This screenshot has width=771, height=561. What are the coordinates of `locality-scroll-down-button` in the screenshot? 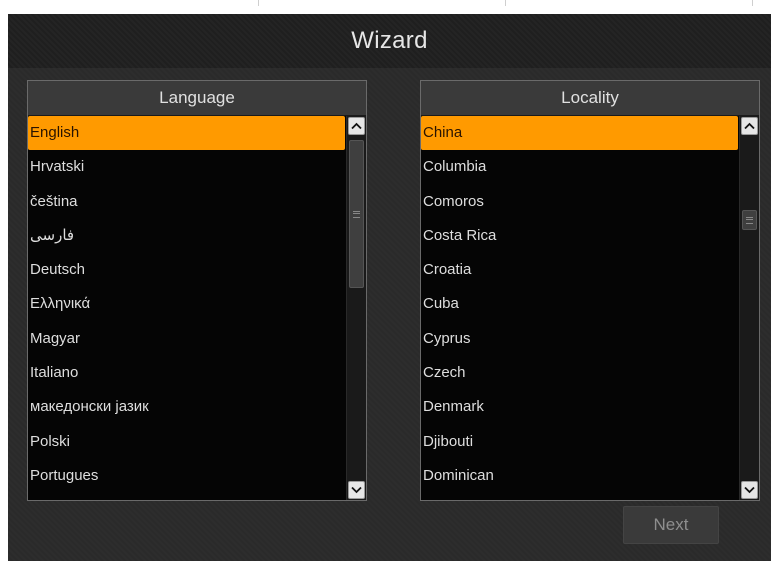 It's located at (749, 490).